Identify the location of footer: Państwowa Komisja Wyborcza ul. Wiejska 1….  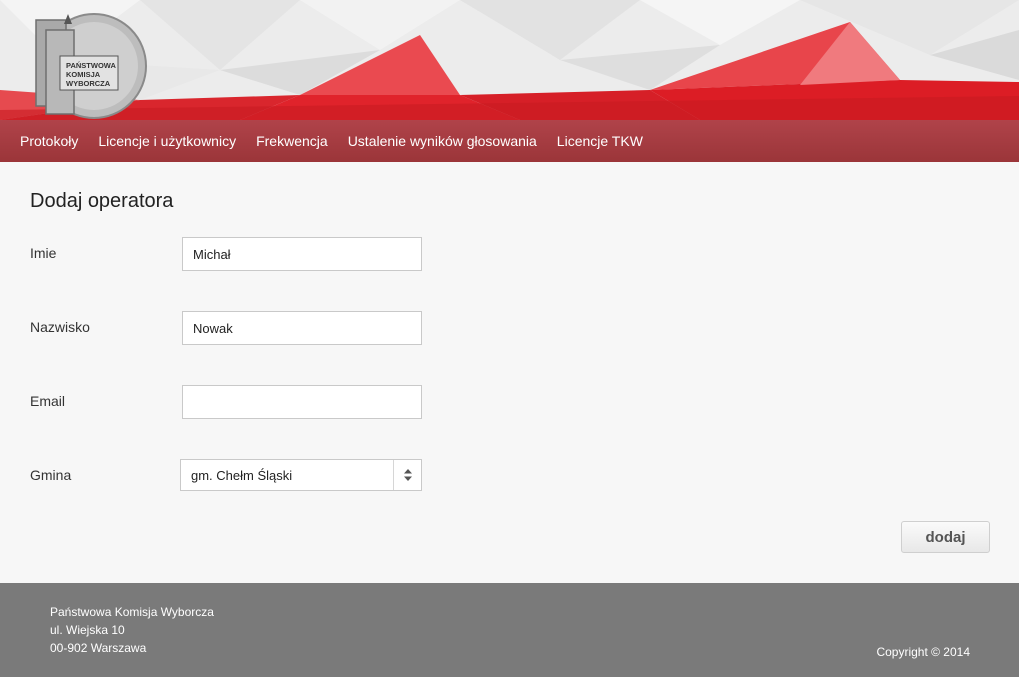
(509, 630).